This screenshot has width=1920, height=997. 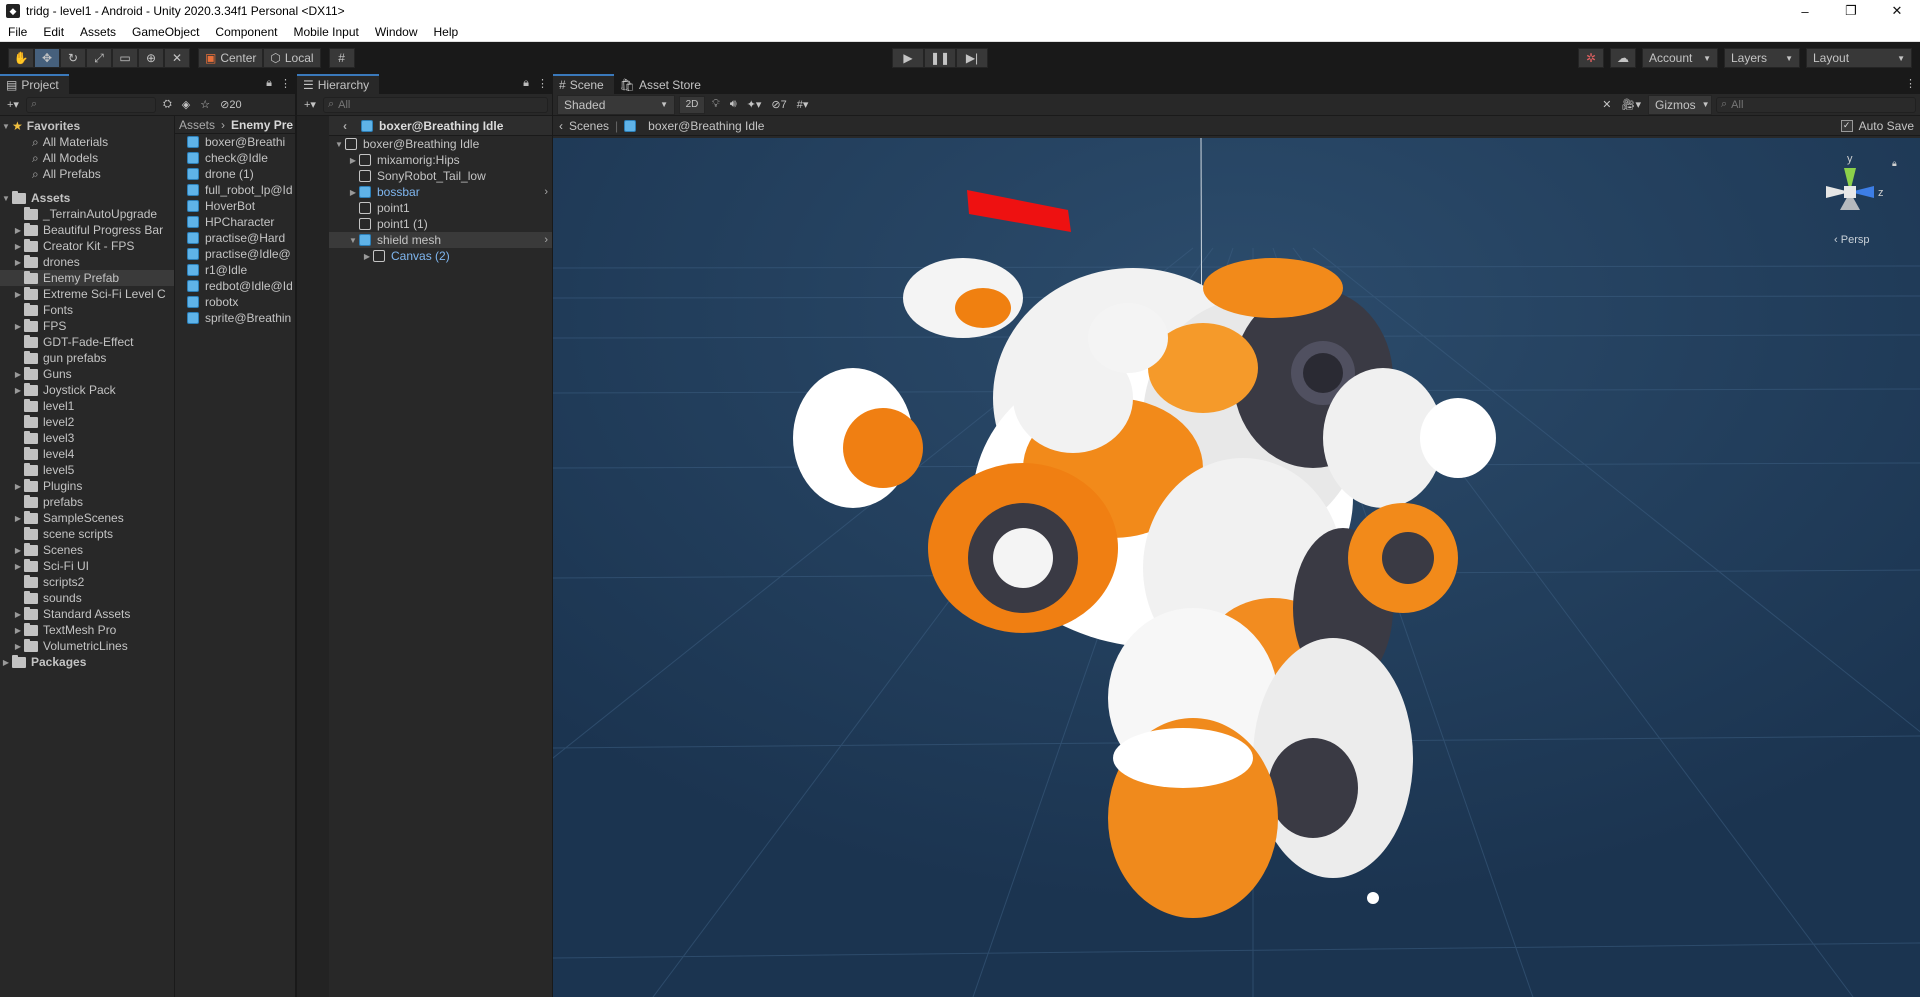 What do you see at coordinates (1632, 104) in the screenshot?
I see `camera-icon: 🎥︎▾` at bounding box center [1632, 104].